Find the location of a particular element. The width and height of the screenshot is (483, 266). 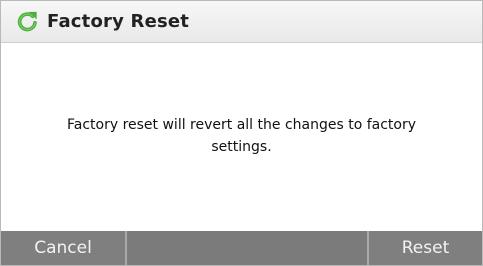

button-bar-spacer is located at coordinates (247, 248).